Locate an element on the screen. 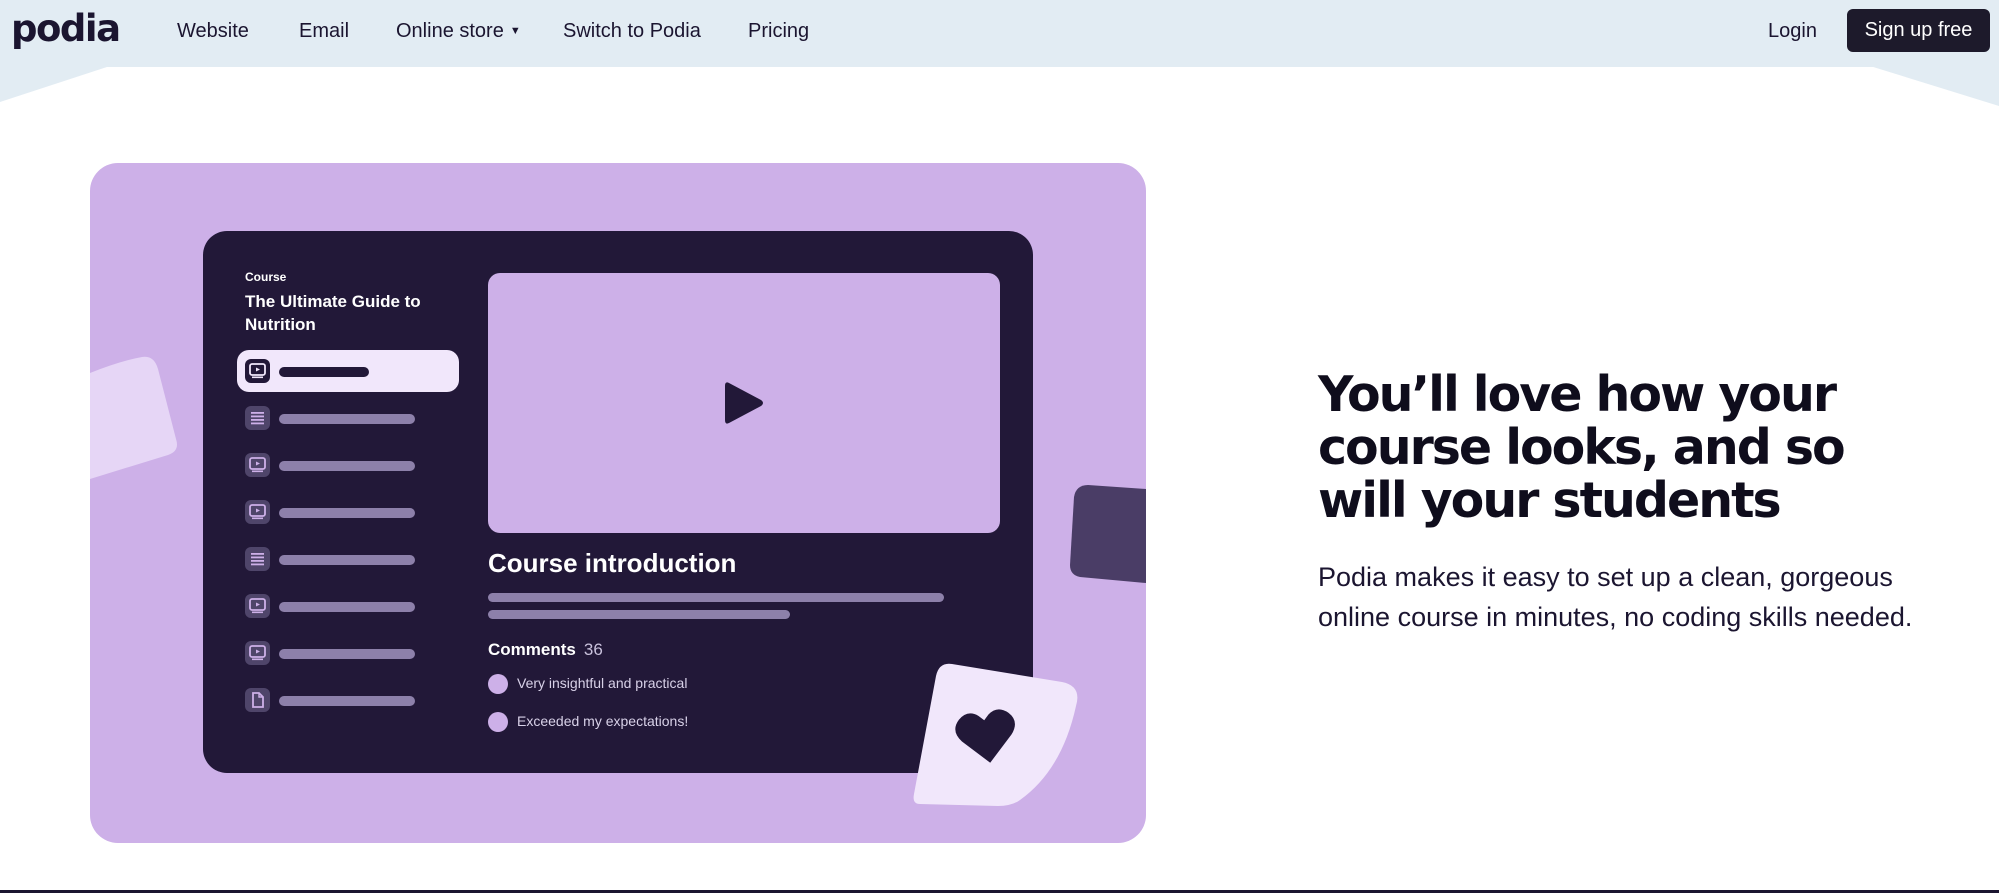  headline-line: will your students is located at coordinates (1550, 500).